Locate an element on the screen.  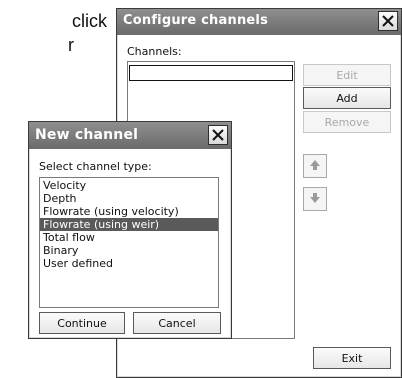
channel-type-item: Depth is located at coordinates (129, 198).